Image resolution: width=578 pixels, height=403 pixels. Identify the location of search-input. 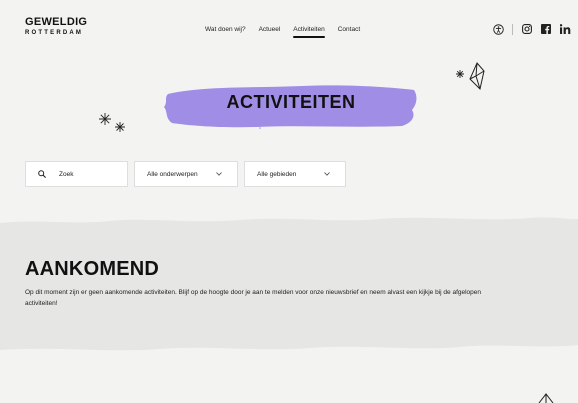
(94, 174).